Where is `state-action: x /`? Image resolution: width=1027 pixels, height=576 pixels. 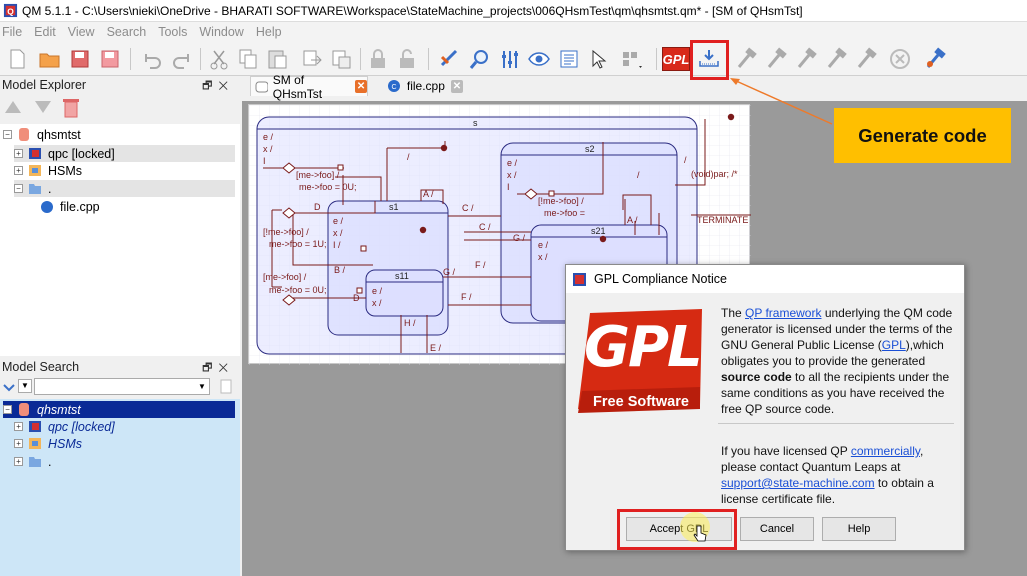
state-action: x / is located at coordinates (338, 233).